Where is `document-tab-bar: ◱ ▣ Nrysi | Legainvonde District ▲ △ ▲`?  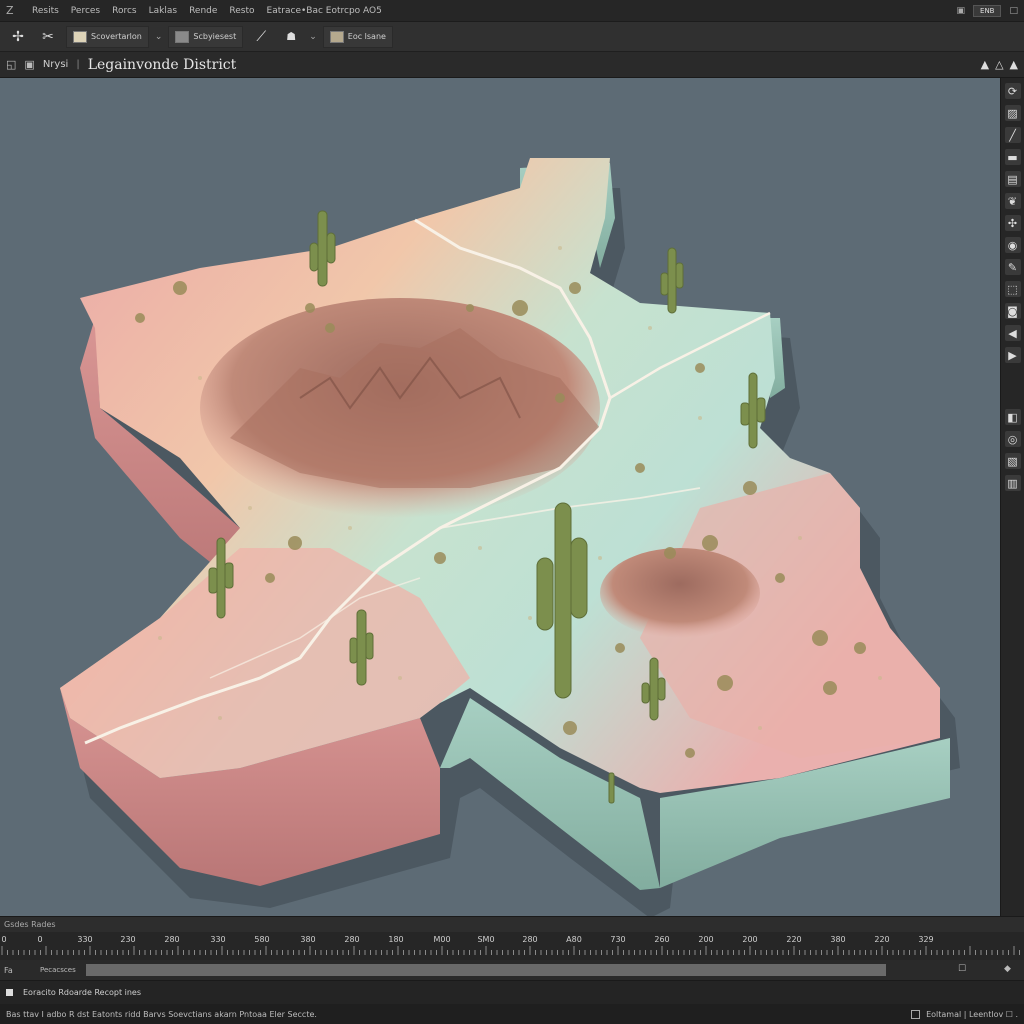 document-tab-bar: ◱ ▣ Nrysi | Legainvonde District ▲ △ ▲ is located at coordinates (512, 65).